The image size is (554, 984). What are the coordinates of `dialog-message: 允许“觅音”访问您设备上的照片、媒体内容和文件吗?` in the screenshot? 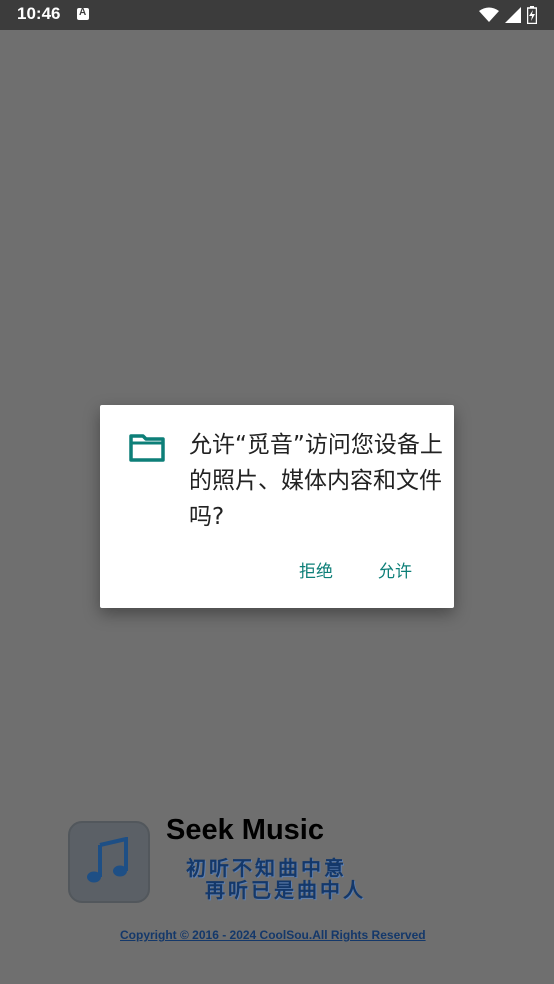 It's located at (316, 481).